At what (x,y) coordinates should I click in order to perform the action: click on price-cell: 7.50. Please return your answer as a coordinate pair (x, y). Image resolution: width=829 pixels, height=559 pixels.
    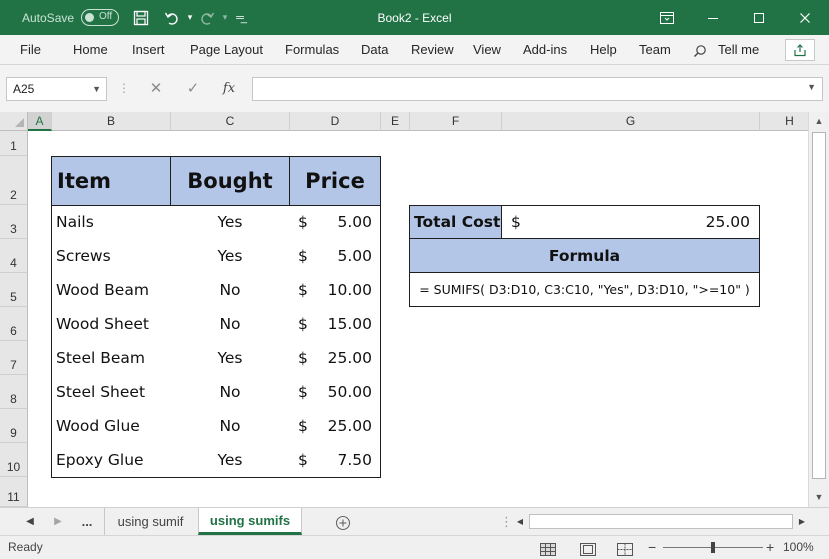
    Looking at the image, I should click on (341, 460).